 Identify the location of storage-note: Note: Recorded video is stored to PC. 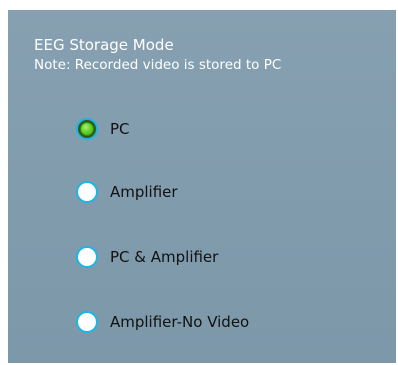
(158, 65).